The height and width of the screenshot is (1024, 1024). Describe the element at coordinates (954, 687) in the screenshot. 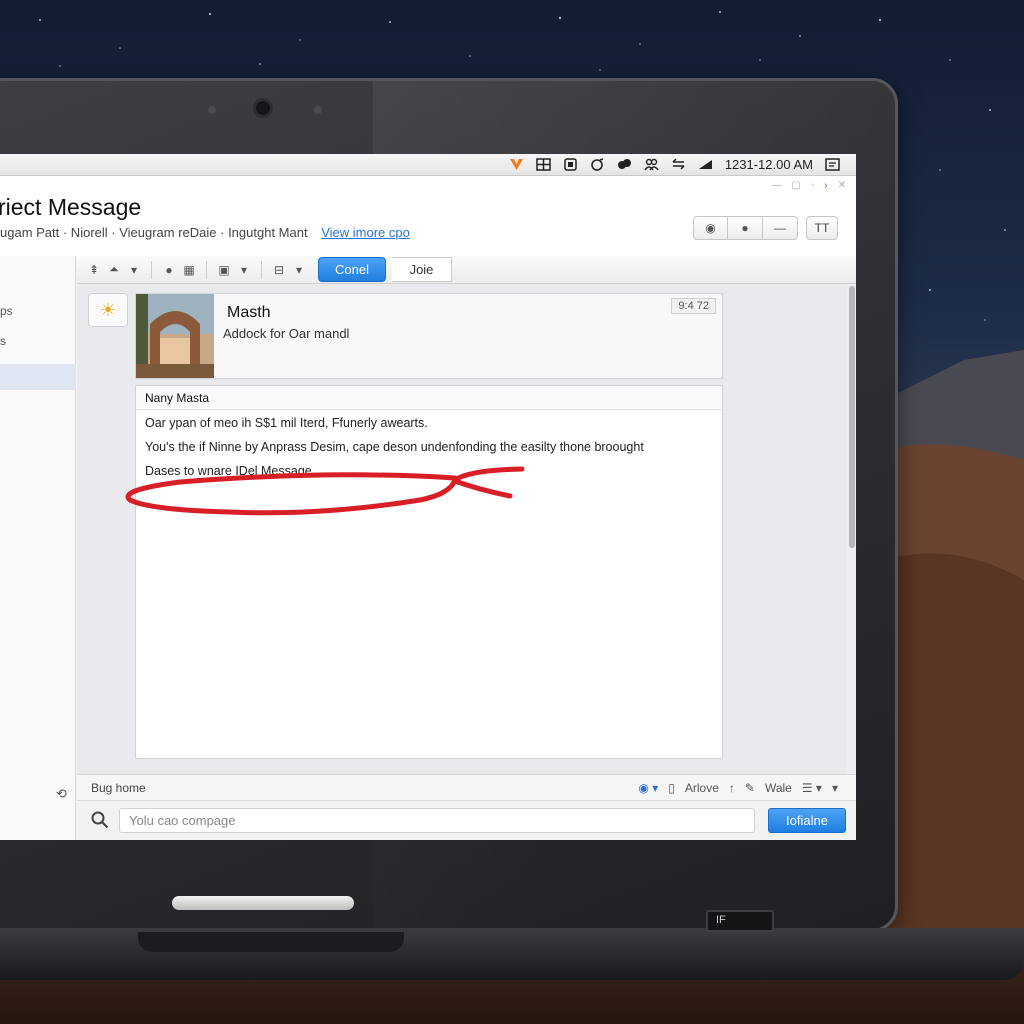

I see `desert-mountain` at that location.